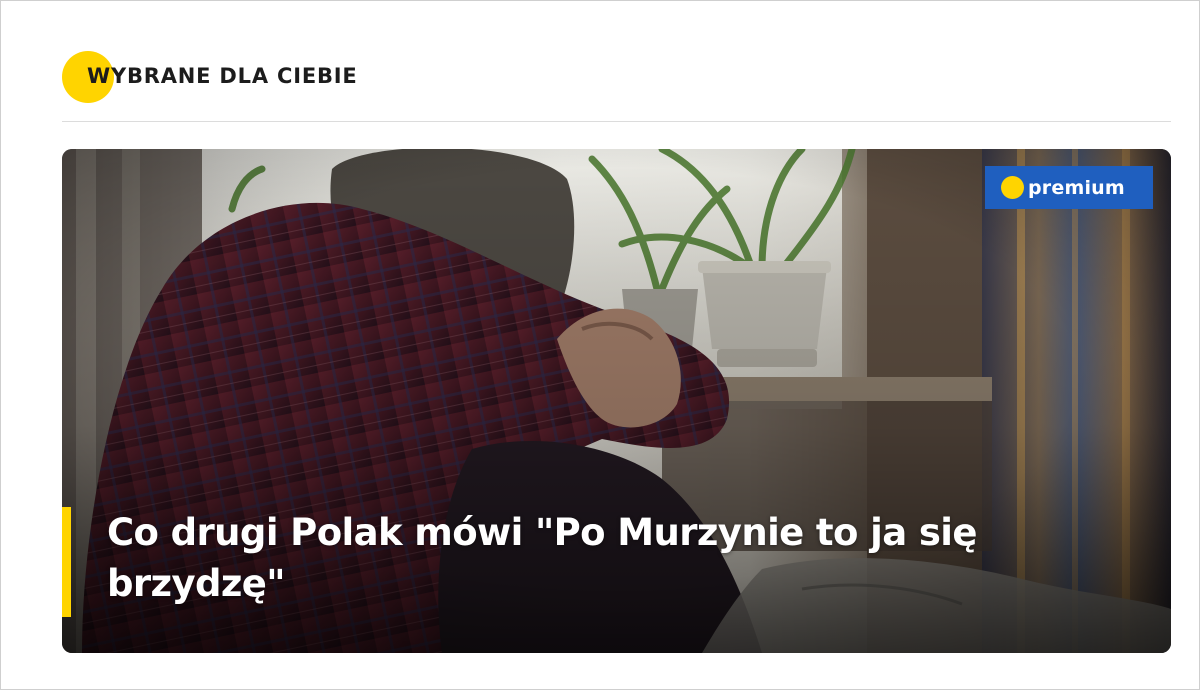 Image resolution: width=1200 pixels, height=690 pixels. I want to click on section-header: WYBRANE DLA CIEBIE, so click(412, 77).